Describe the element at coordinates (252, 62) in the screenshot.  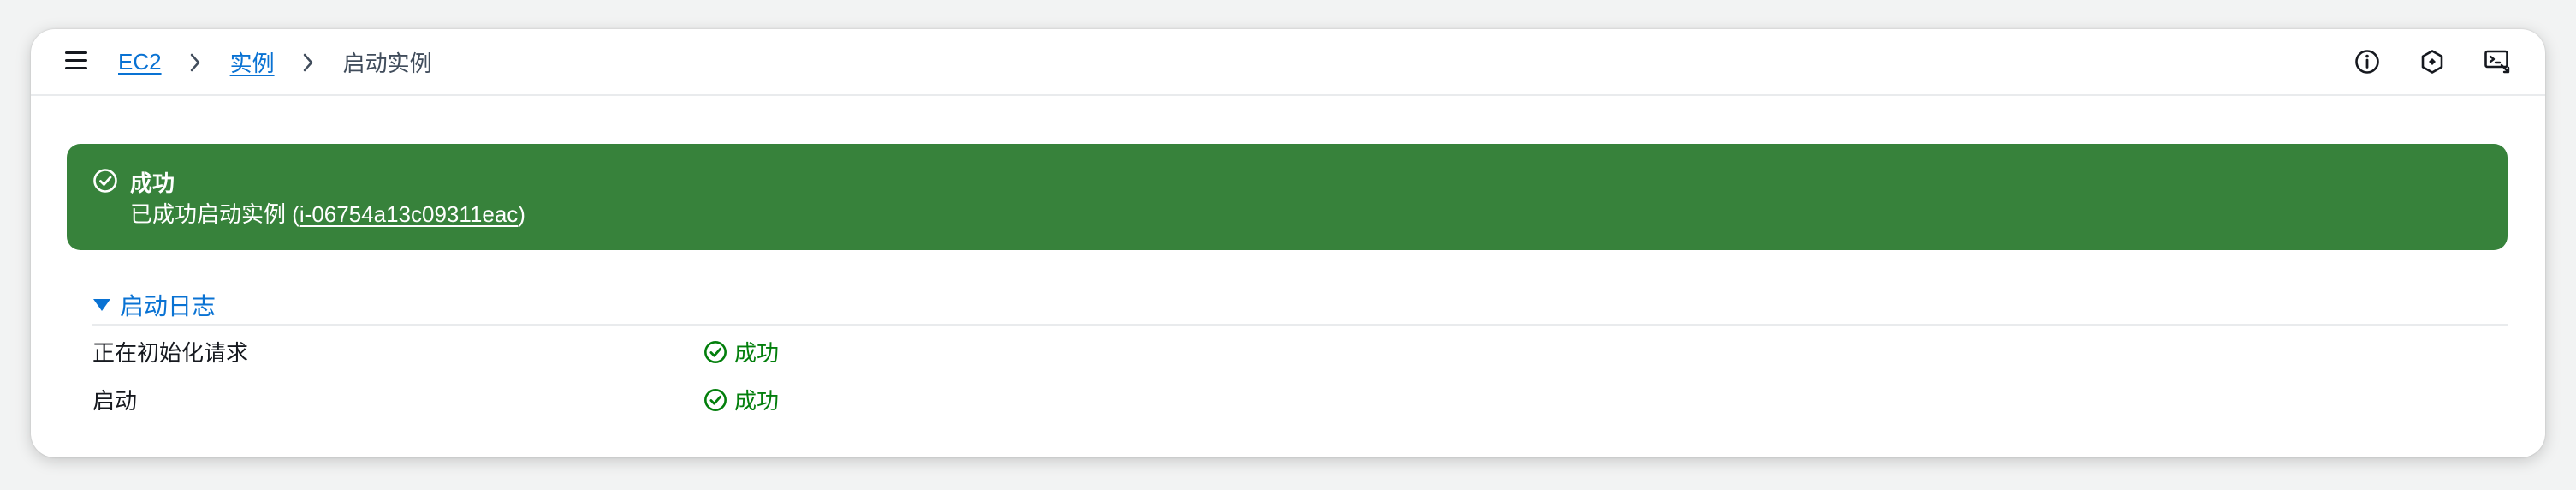
I see `breadcrumb-instances-link: 实例` at that location.